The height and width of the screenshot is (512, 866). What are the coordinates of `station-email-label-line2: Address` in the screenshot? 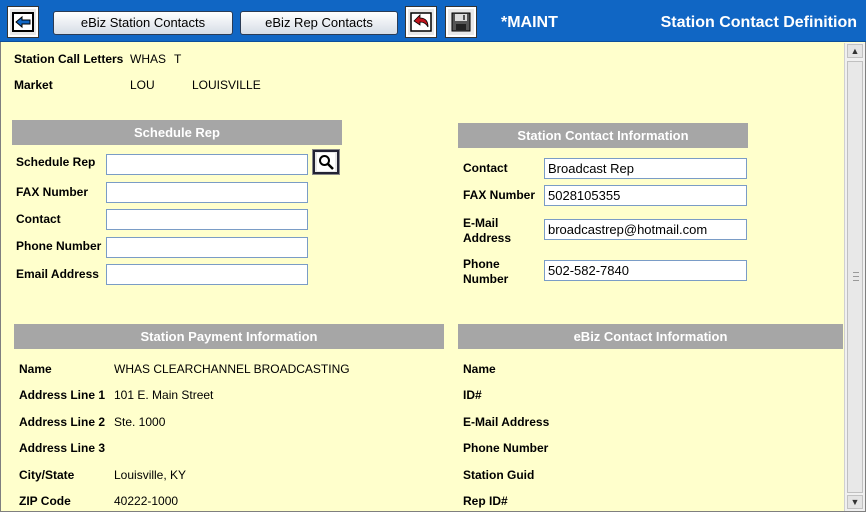 It's located at (487, 238).